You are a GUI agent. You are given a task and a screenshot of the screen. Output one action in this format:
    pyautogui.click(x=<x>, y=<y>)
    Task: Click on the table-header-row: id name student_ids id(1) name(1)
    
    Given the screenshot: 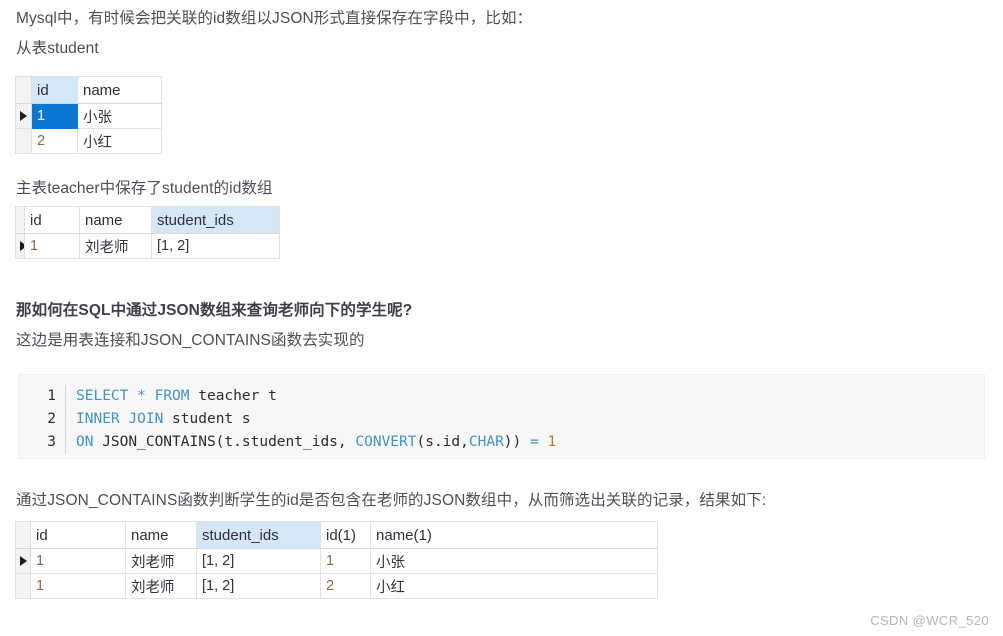 What is the action you would take?
    pyautogui.click(x=336, y=535)
    